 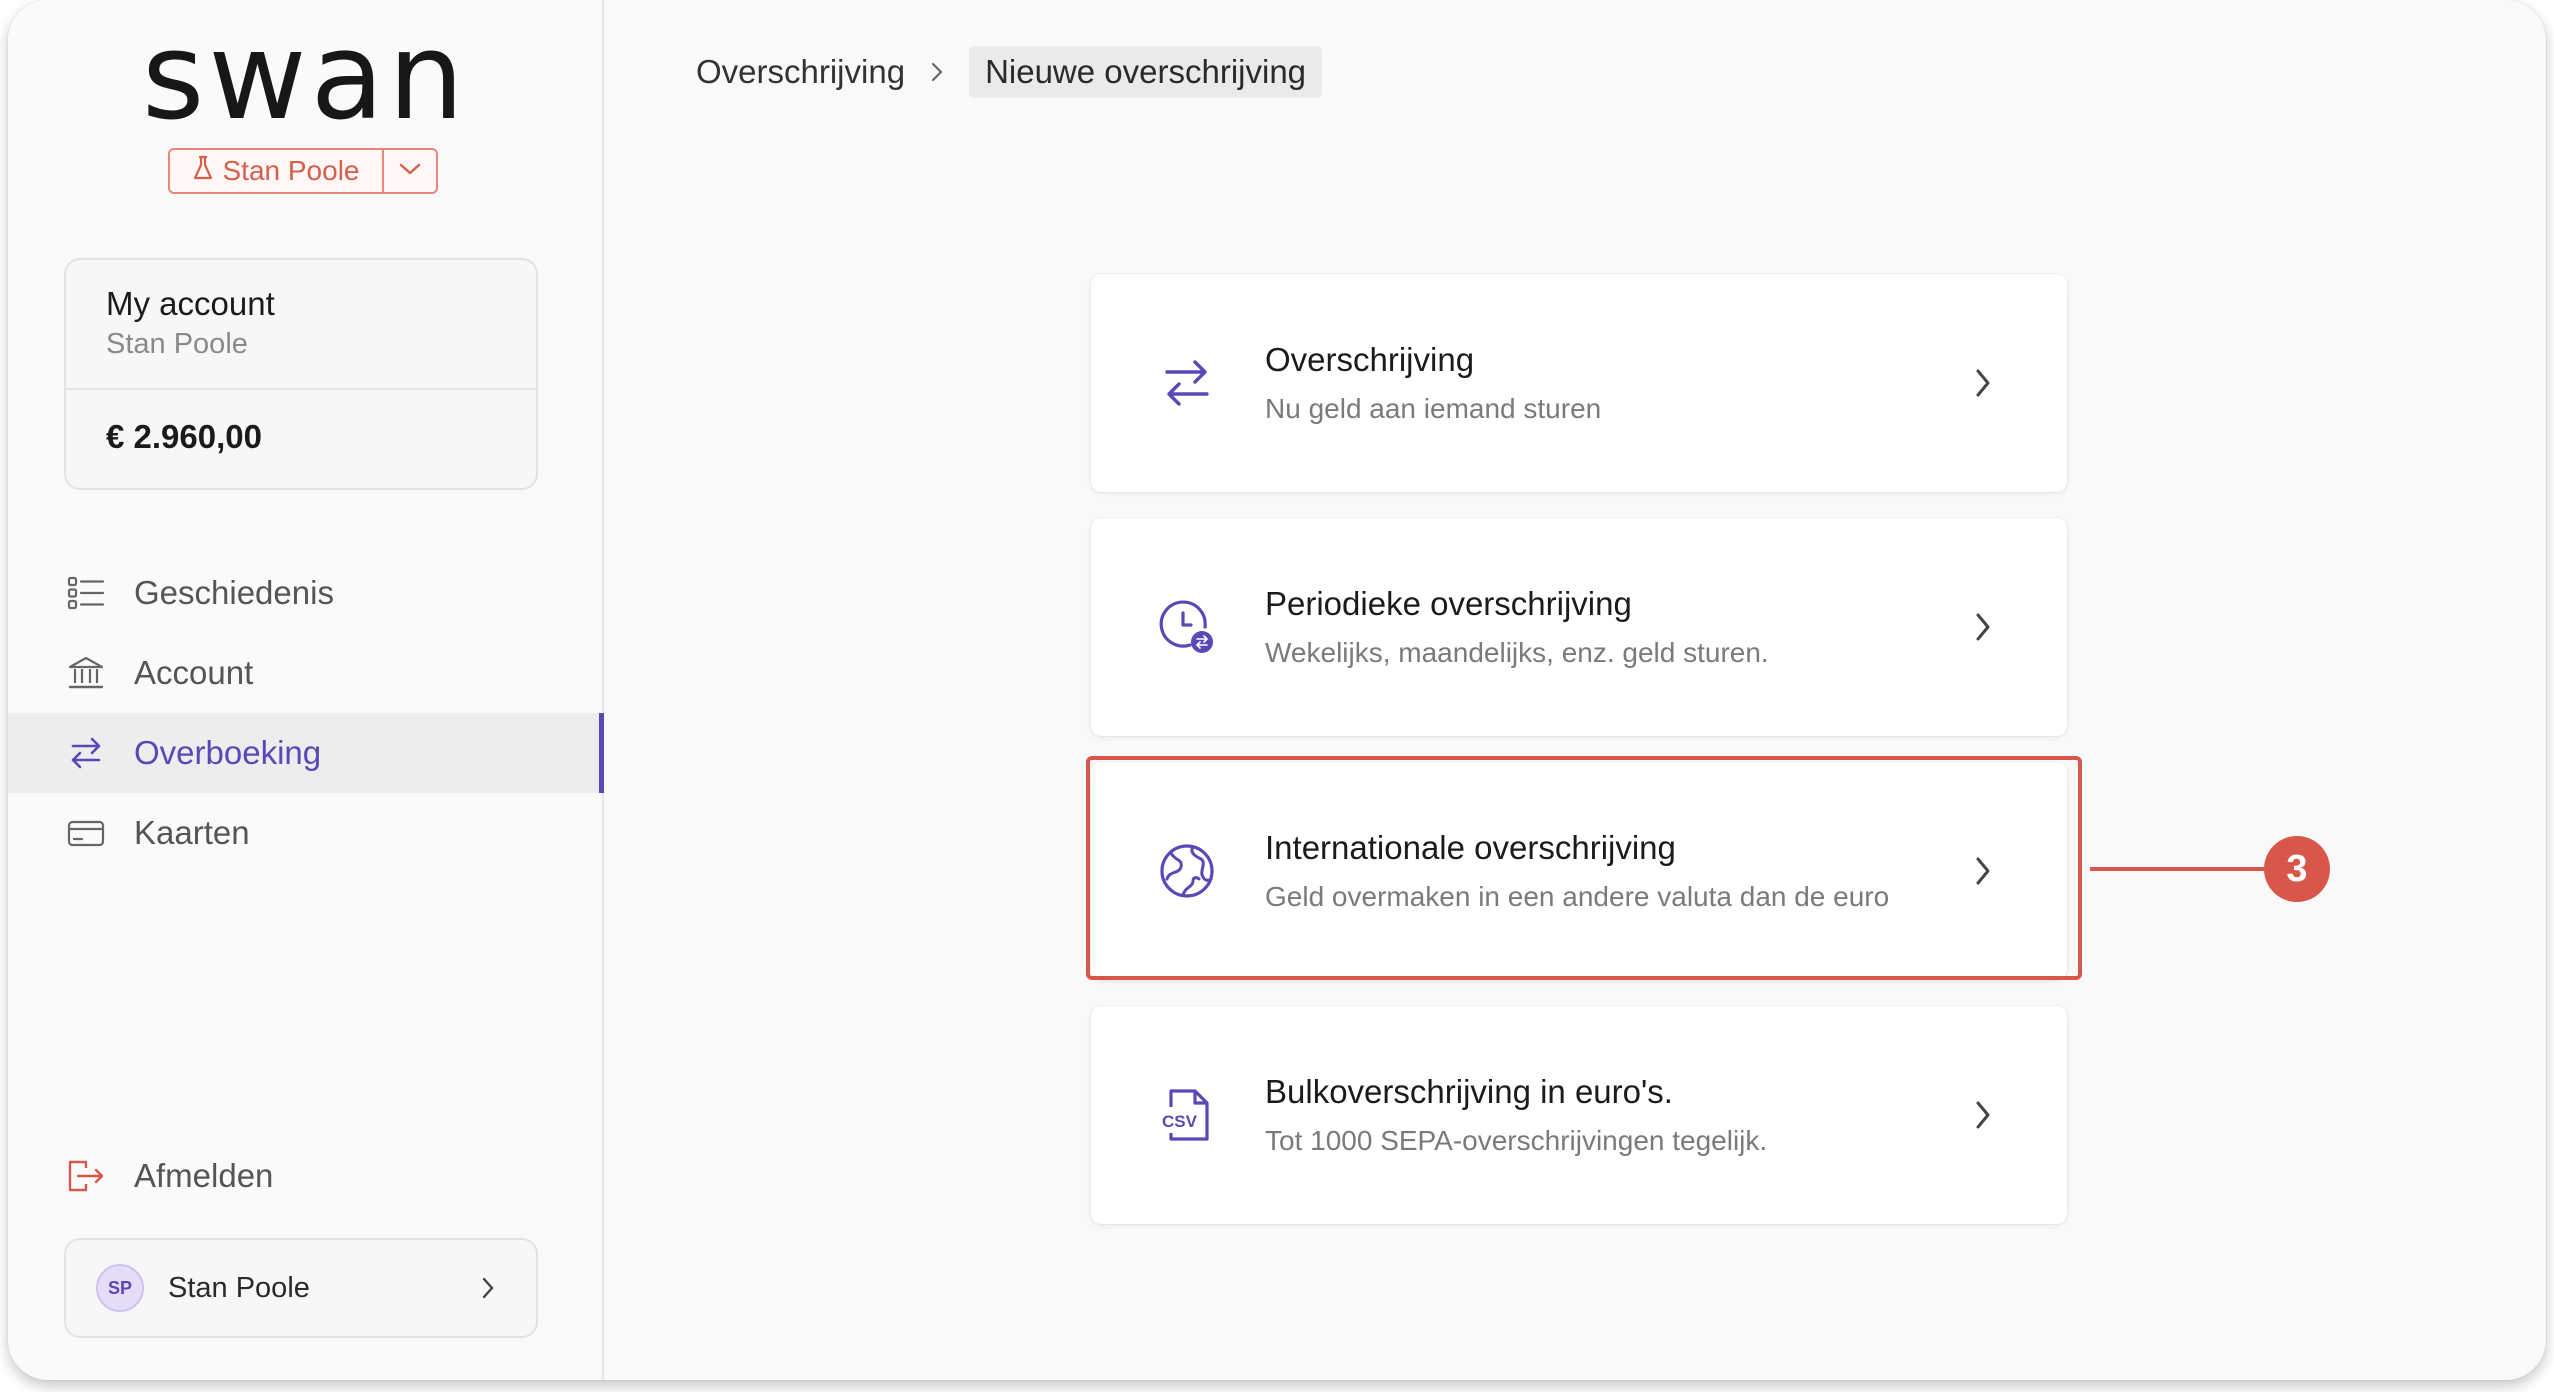 I want to click on chevron-down-icon, so click(x=410, y=171).